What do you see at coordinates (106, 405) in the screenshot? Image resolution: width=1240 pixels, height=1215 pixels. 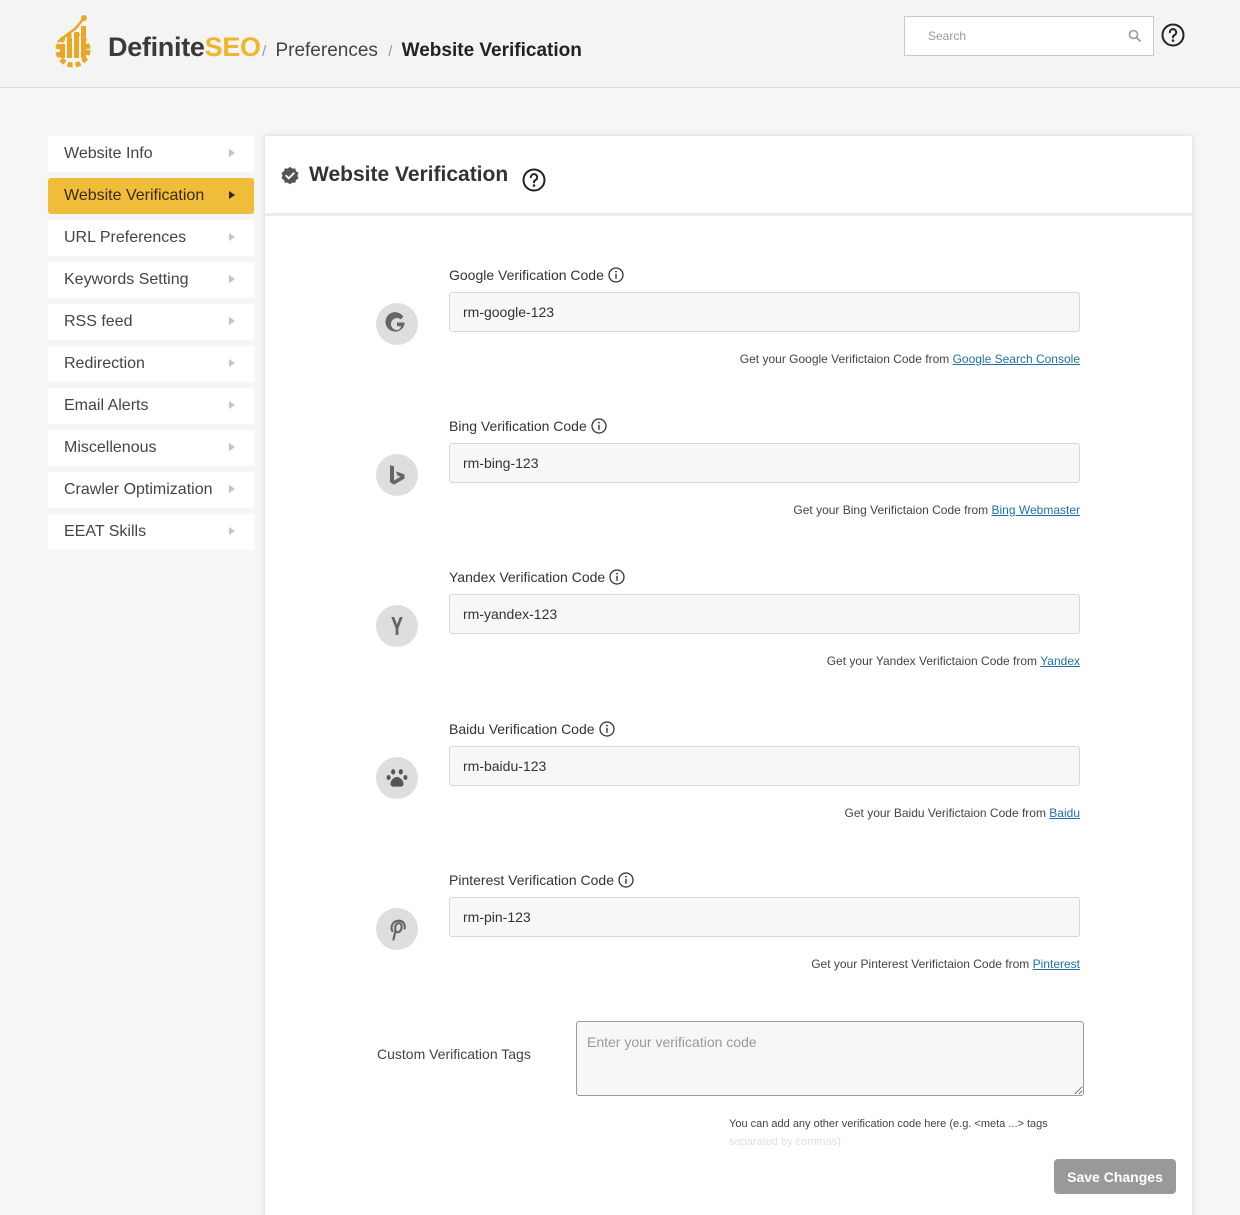 I see `sidebar-item-label: Email Alerts` at bounding box center [106, 405].